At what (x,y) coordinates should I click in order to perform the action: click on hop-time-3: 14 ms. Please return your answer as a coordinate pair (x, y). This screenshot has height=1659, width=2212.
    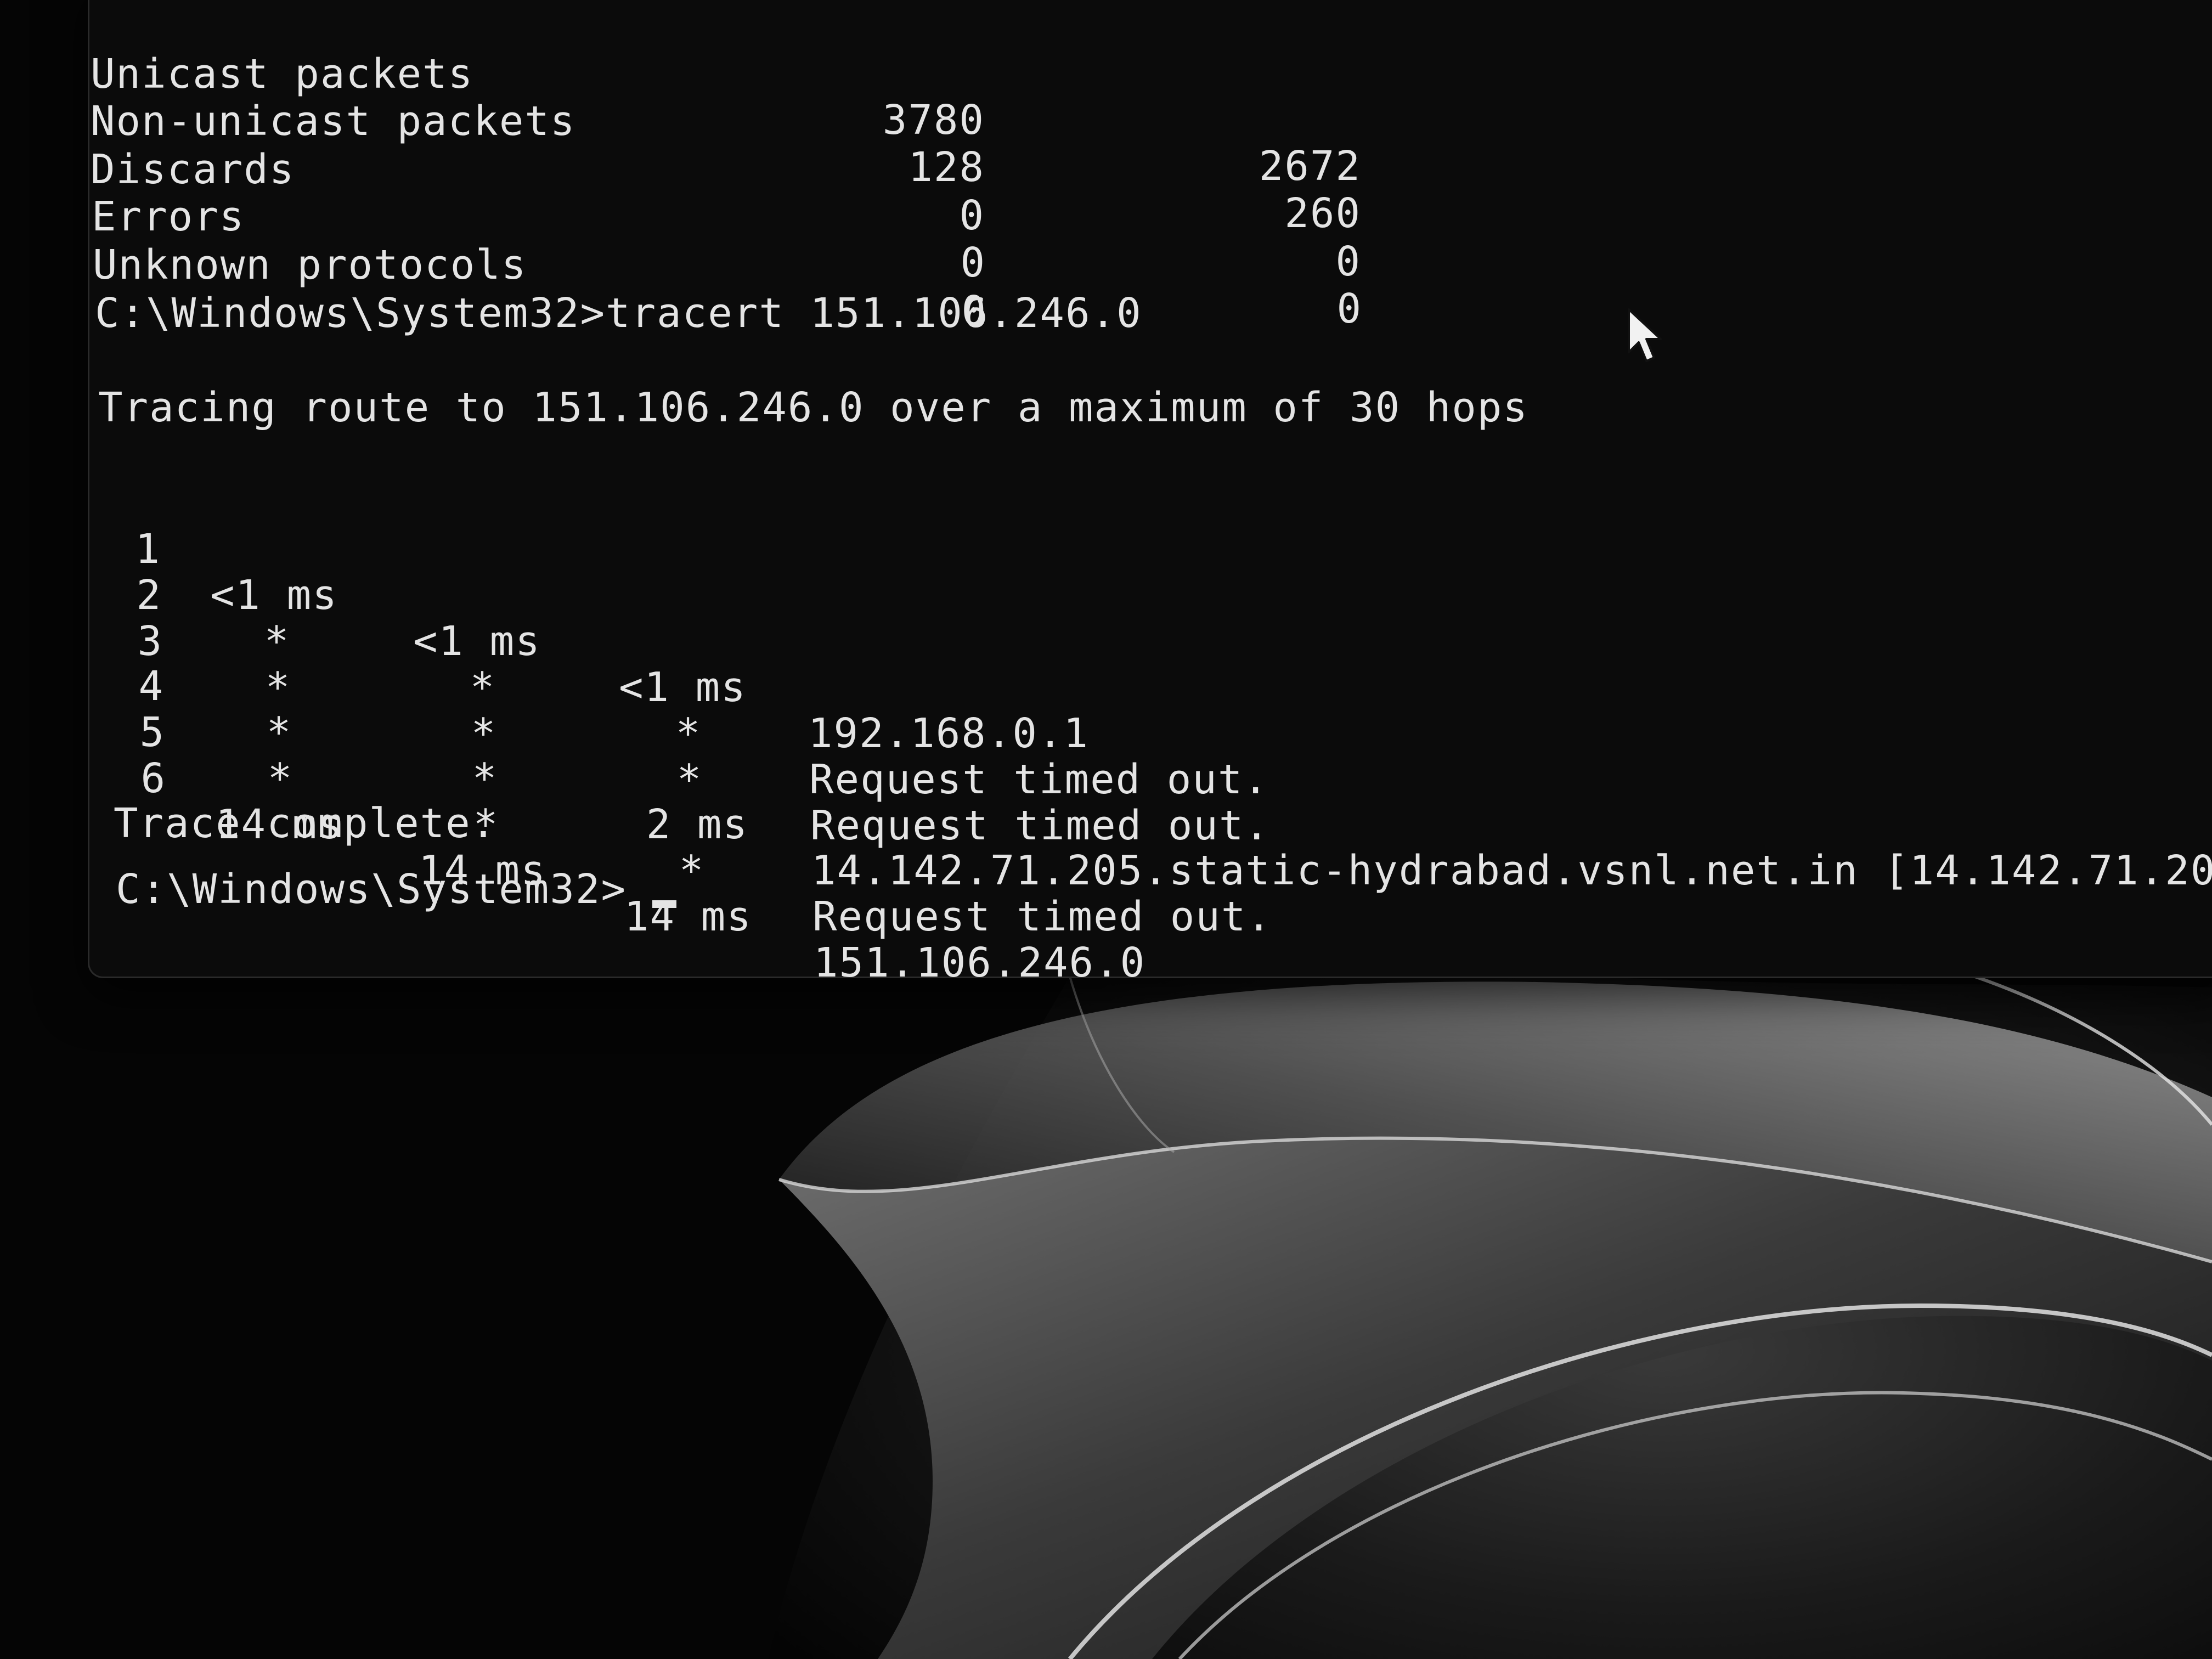
    Looking at the image, I should click on (688, 916).